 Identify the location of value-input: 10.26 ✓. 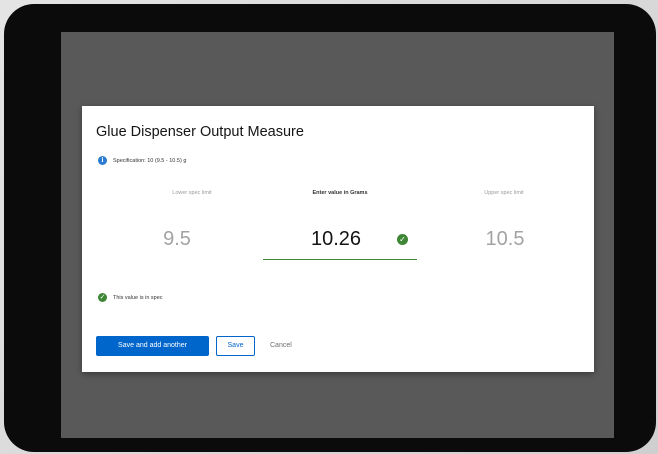
(340, 239).